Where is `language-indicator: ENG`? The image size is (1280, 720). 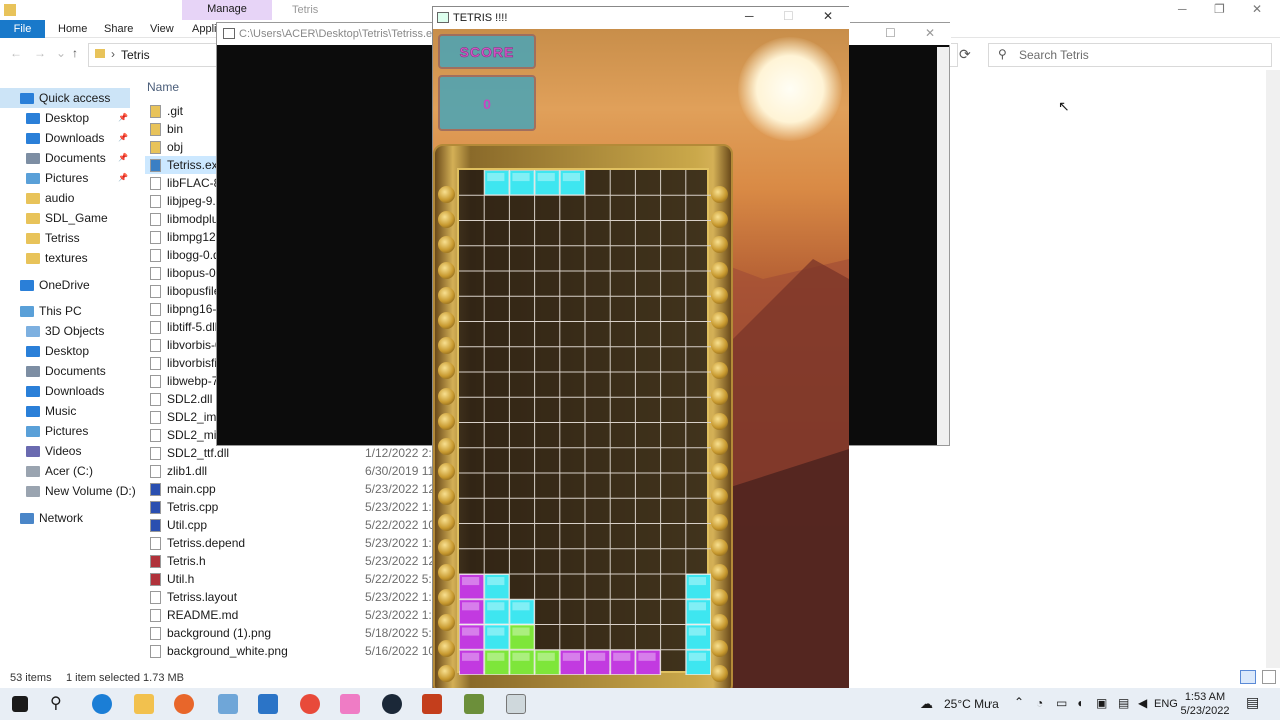
language-indicator: ENG is located at coordinates (1166, 704).